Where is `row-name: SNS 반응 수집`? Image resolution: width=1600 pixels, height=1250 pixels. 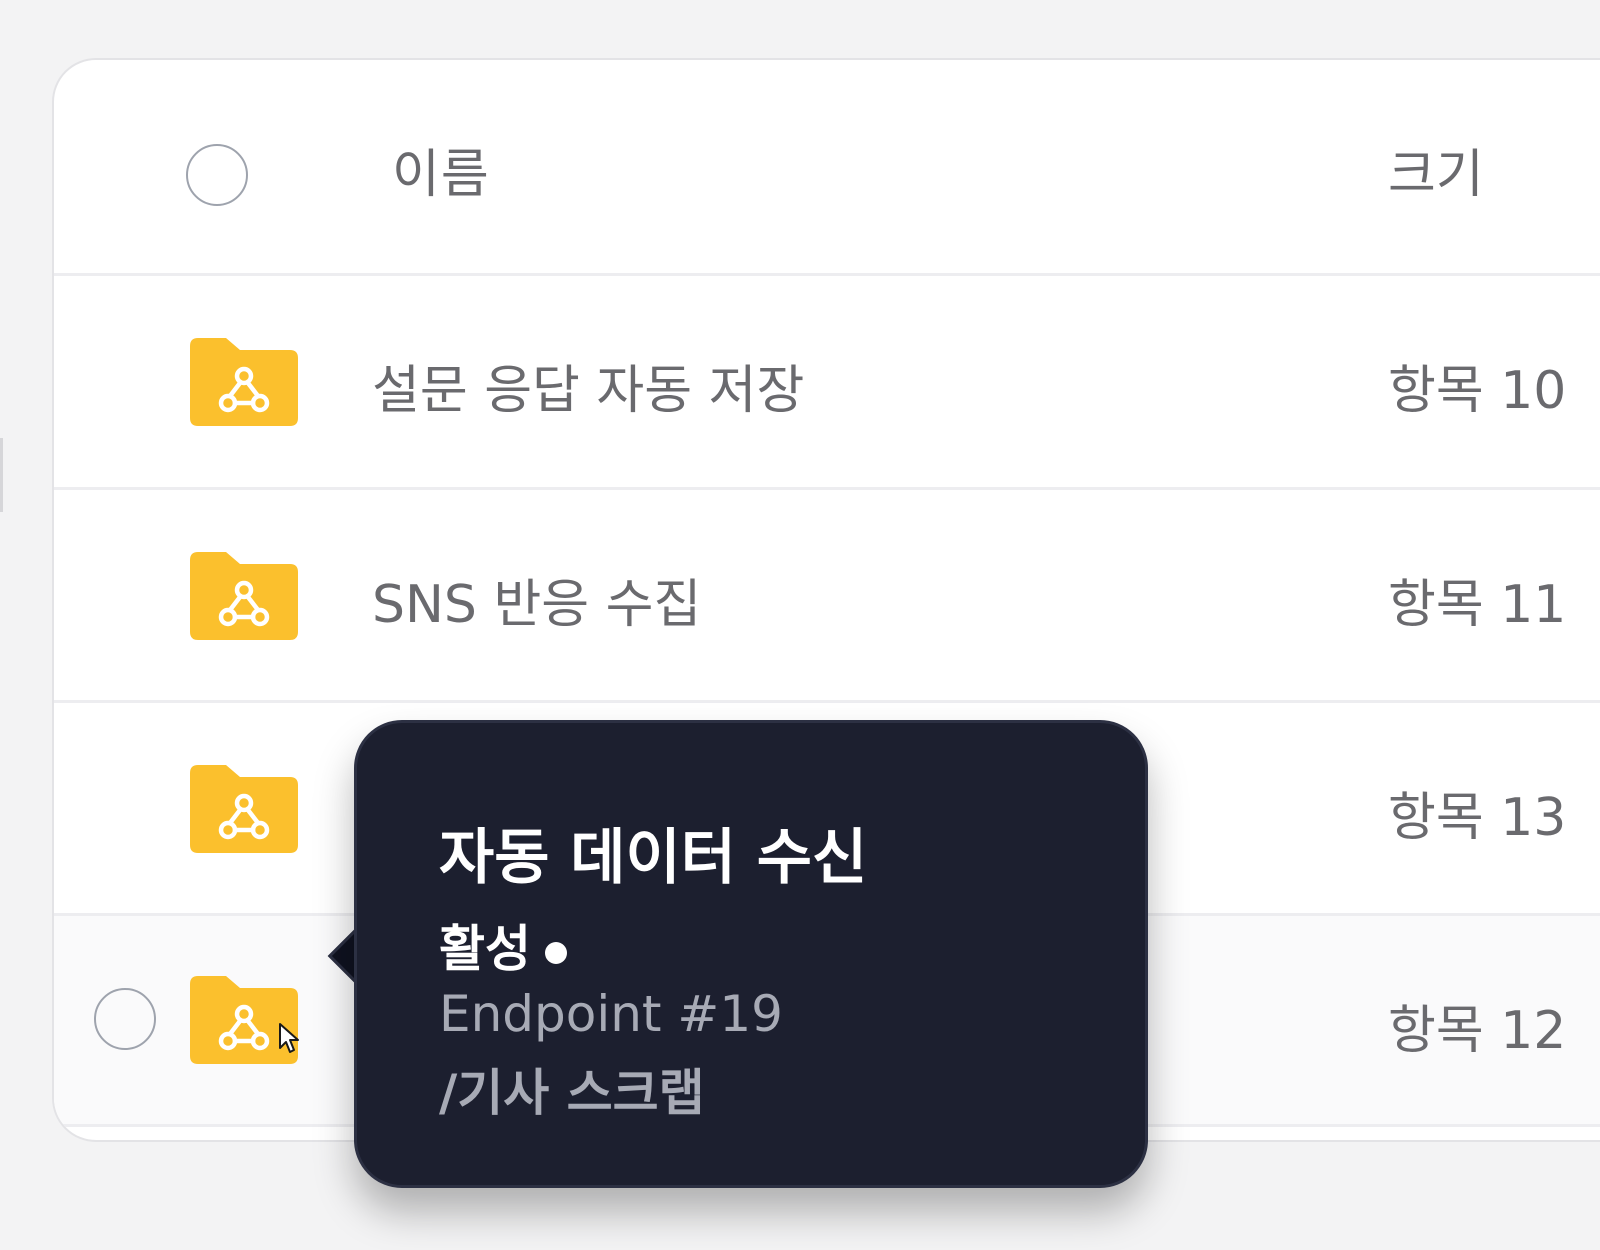 row-name: SNS 반응 수집 is located at coordinates (537, 605).